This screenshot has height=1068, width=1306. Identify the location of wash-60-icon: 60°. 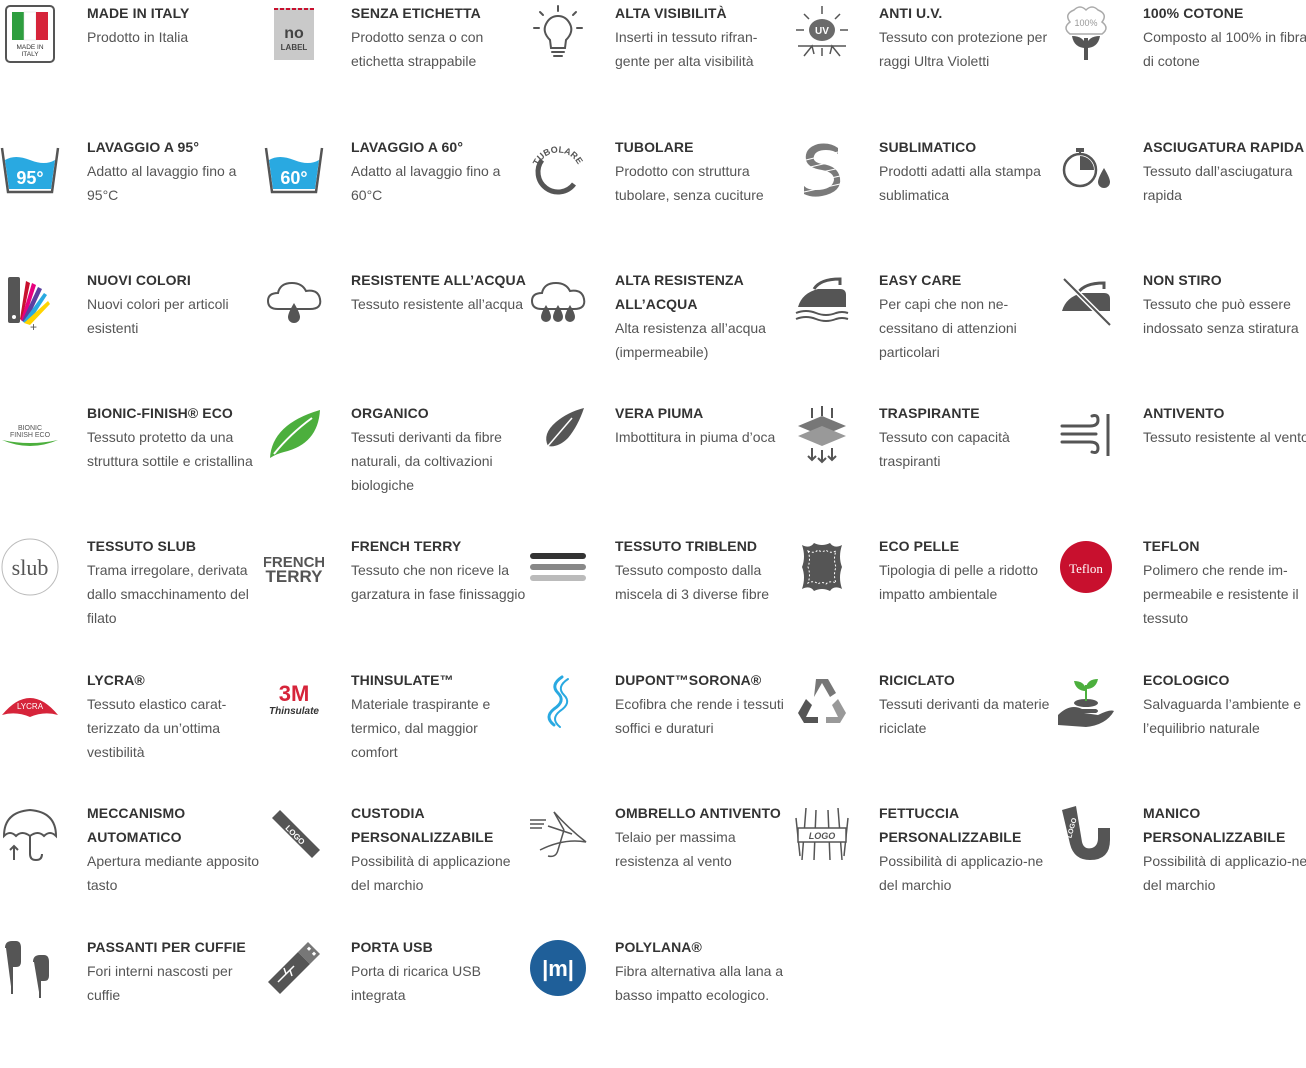
(294, 168).